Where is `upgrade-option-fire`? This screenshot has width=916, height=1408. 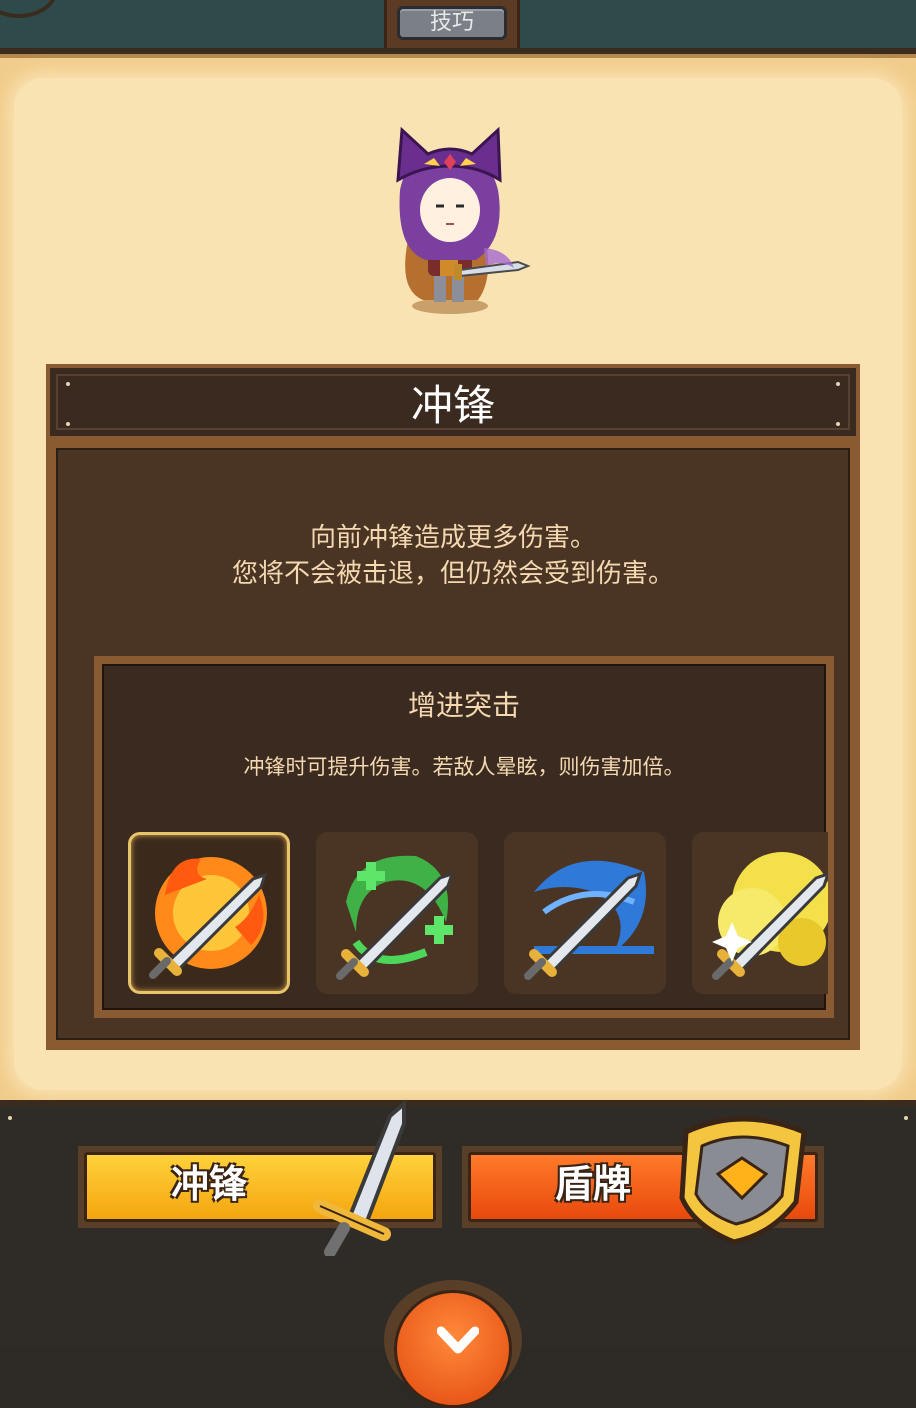 upgrade-option-fire is located at coordinates (209, 913).